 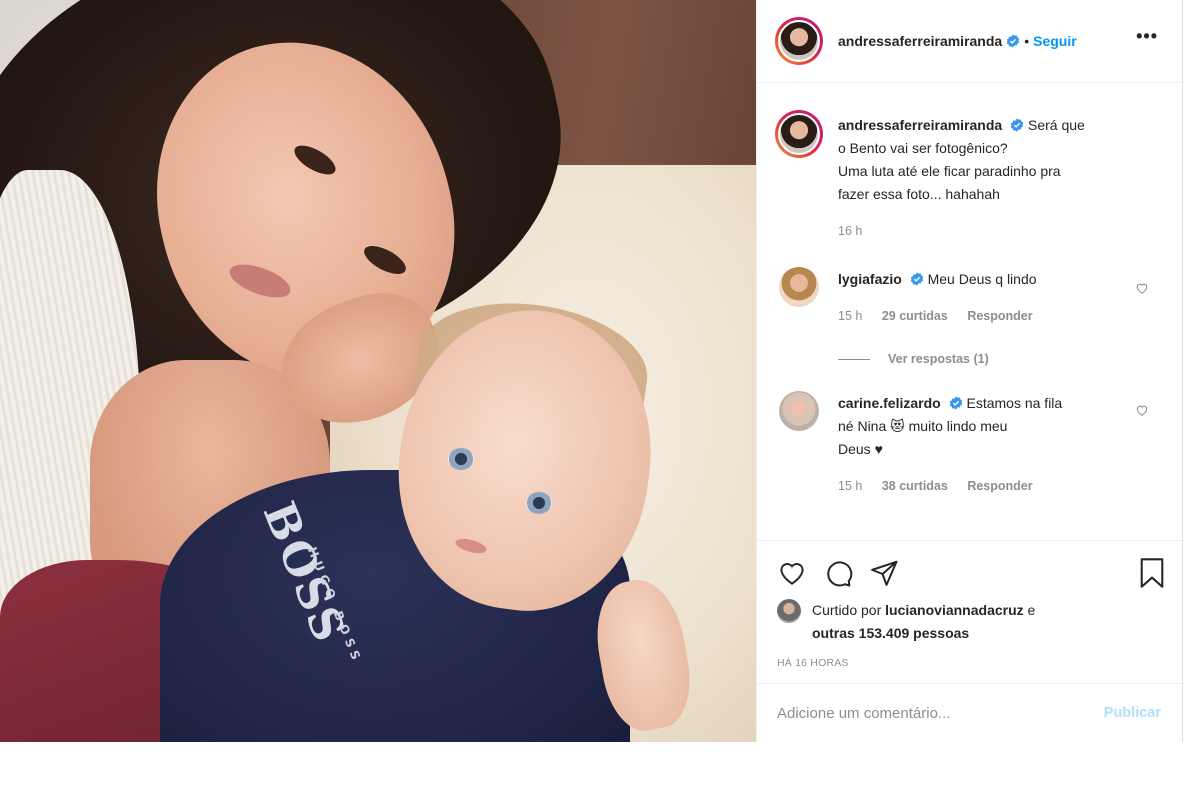 What do you see at coordinates (792, 573) in the screenshot?
I see `heart-icon` at bounding box center [792, 573].